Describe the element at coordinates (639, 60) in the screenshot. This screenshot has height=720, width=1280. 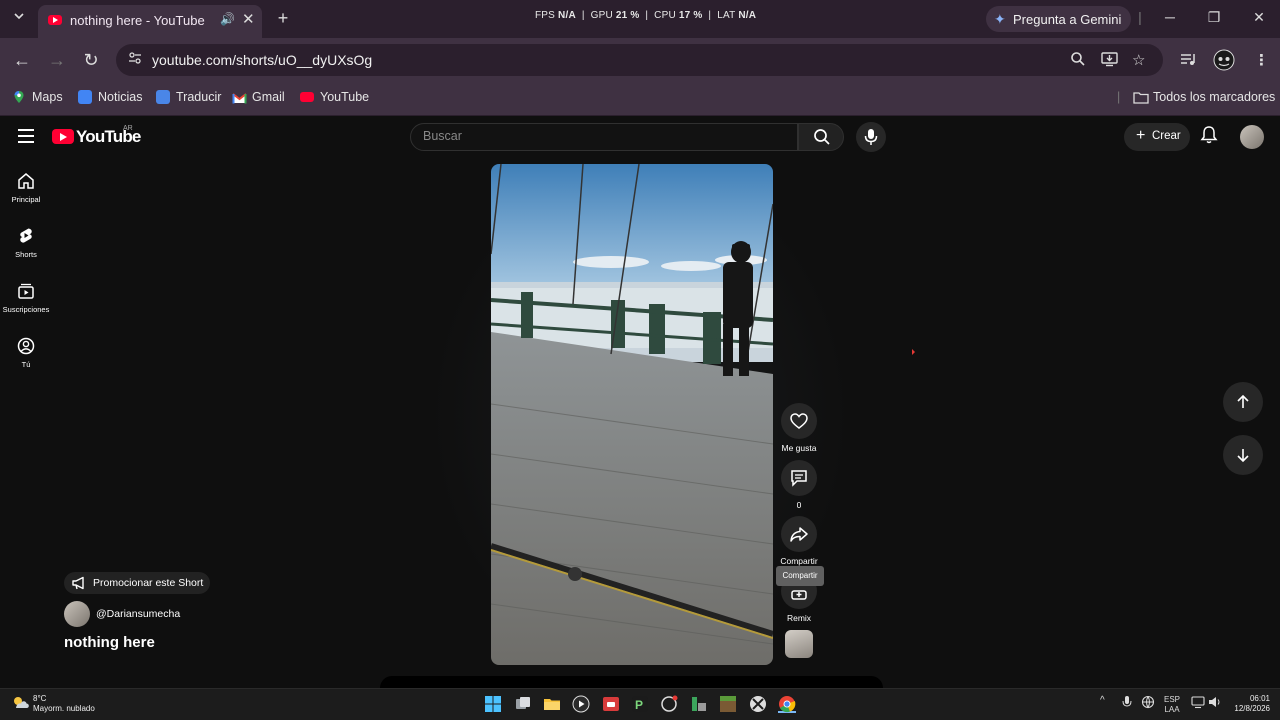
I see `address-bar: youtube.com/shorts/uO__dyUXsOg ☆` at that location.